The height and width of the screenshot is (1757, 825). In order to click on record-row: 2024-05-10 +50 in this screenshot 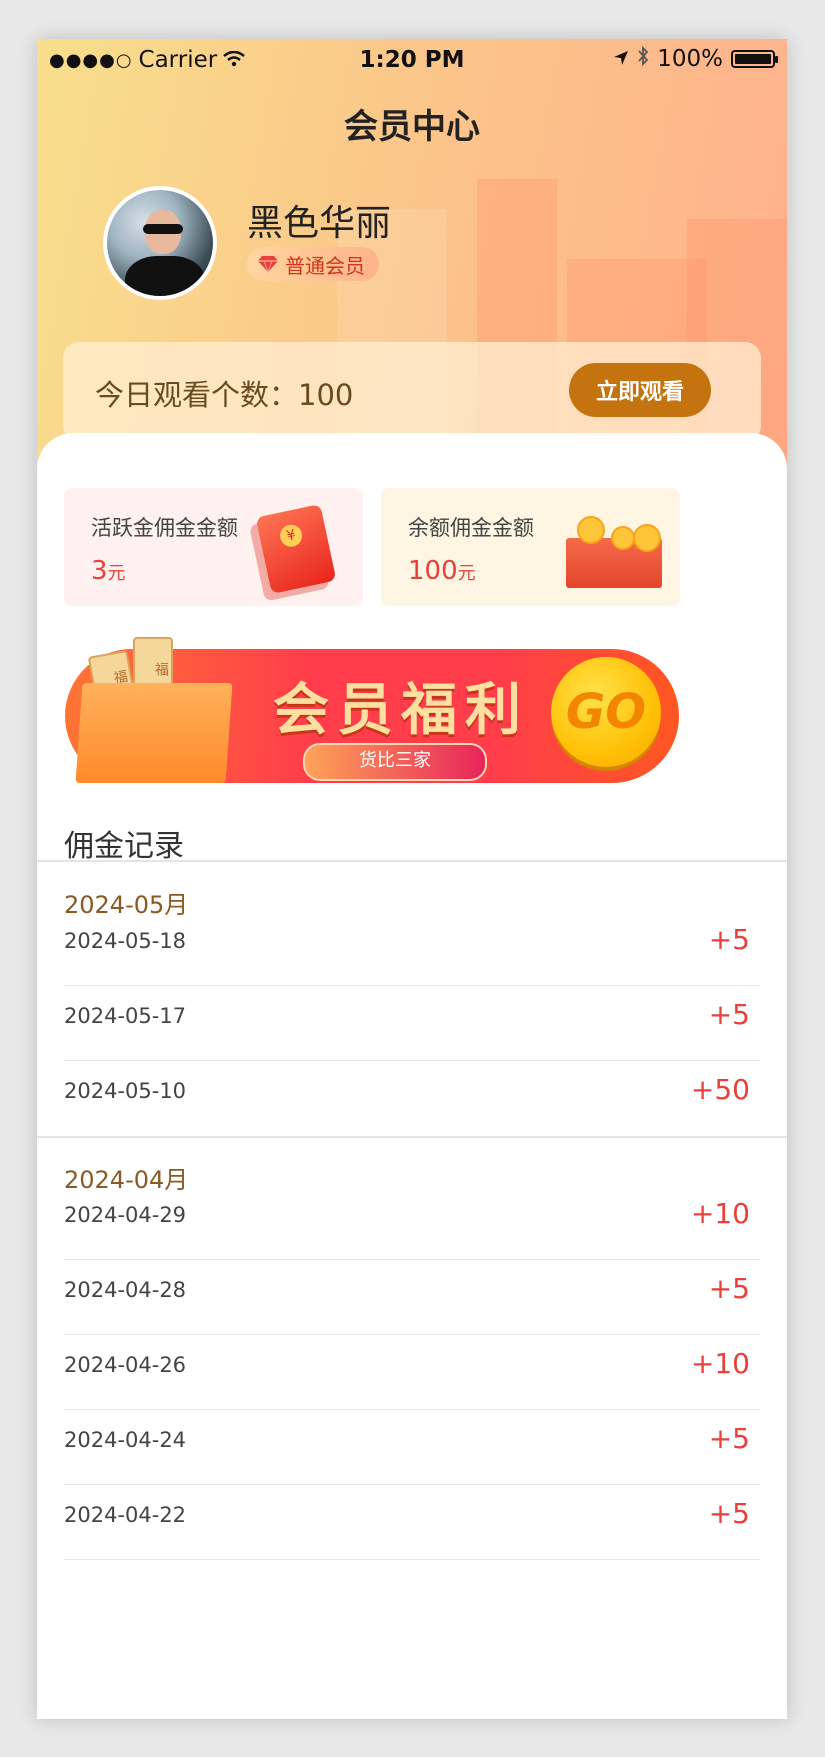, I will do `click(412, 1098)`.